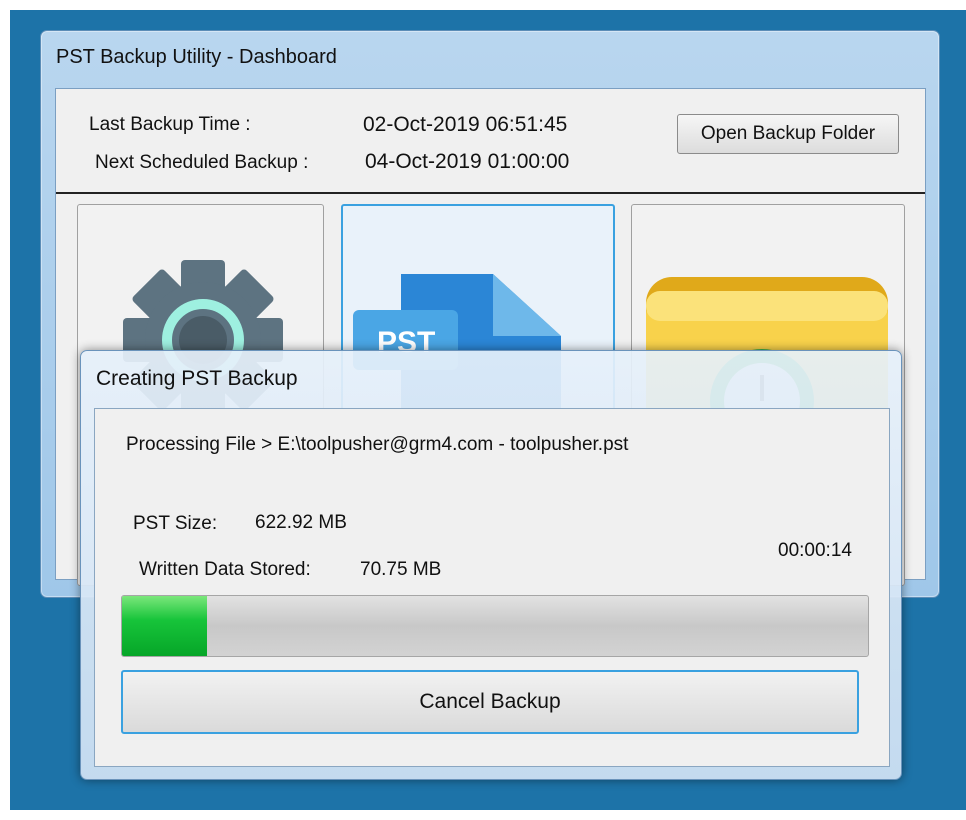 This screenshot has height=820, width=966. Describe the element at coordinates (401, 569) in the screenshot. I see `written-data-value: 70.75 MB` at that location.